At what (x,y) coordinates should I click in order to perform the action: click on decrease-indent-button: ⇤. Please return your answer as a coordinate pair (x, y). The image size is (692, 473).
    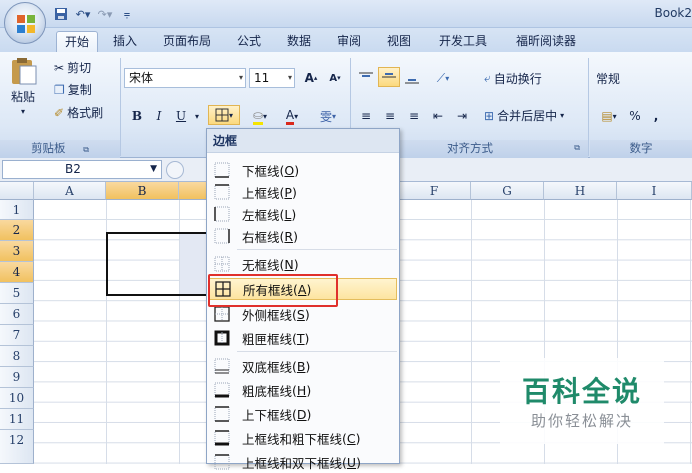
    Looking at the image, I should click on (438, 116).